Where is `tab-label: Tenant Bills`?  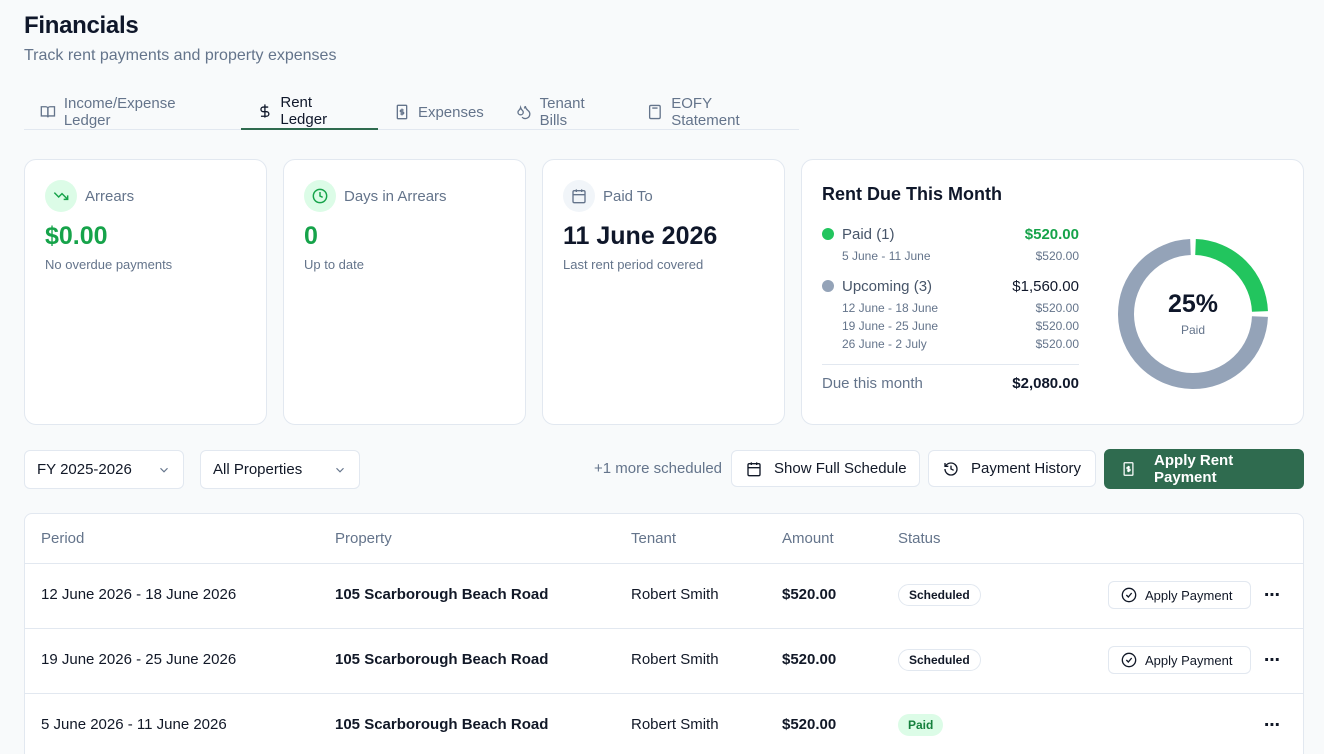 tab-label: Tenant Bills is located at coordinates (562, 112).